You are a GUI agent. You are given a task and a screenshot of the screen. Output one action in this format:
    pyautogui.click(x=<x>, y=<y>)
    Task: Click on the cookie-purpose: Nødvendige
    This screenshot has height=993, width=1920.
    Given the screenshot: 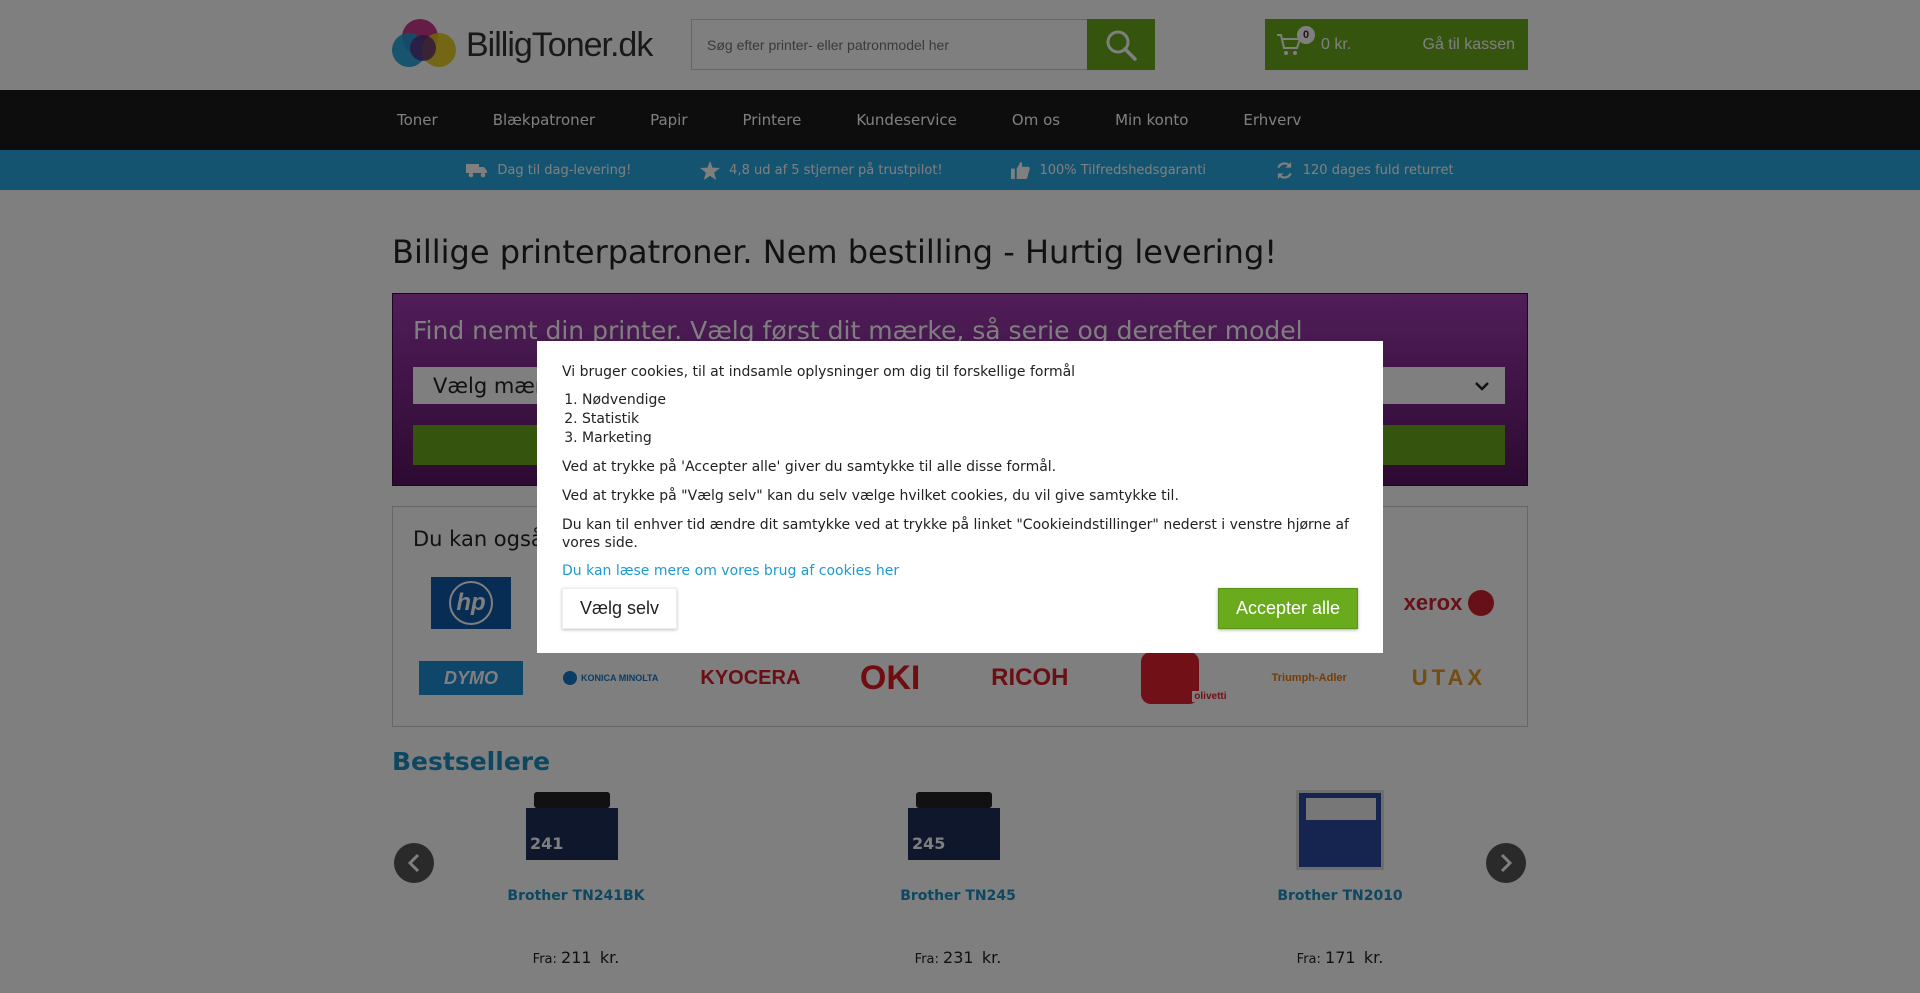 What is the action you would take?
    pyautogui.click(x=970, y=400)
    